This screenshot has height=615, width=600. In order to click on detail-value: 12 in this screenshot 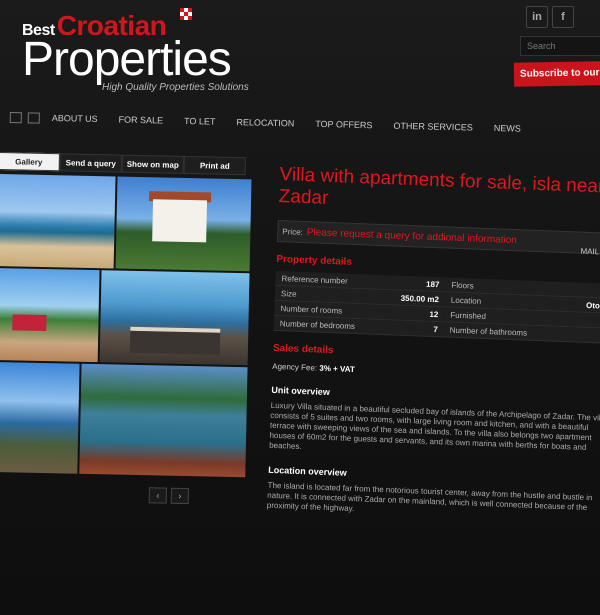, I will do `click(434, 314)`.